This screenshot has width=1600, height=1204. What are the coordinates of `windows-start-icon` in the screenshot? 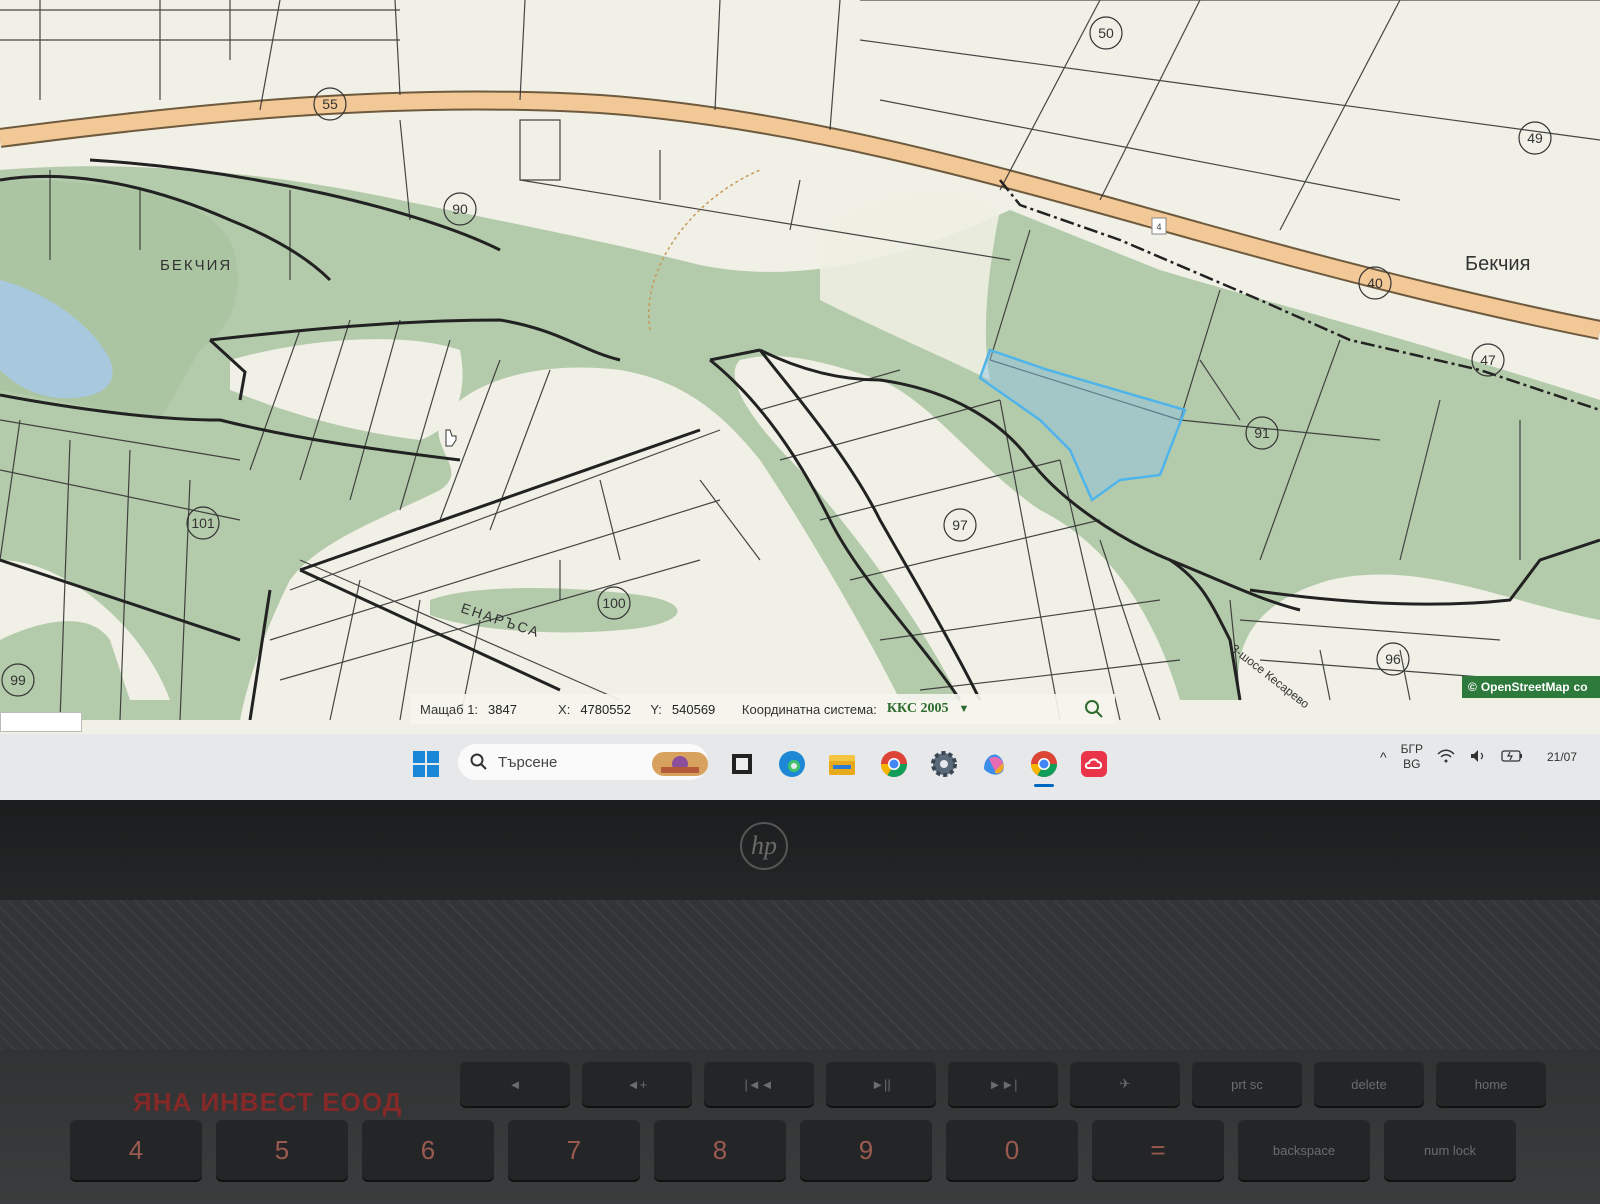 It's located at (426, 764).